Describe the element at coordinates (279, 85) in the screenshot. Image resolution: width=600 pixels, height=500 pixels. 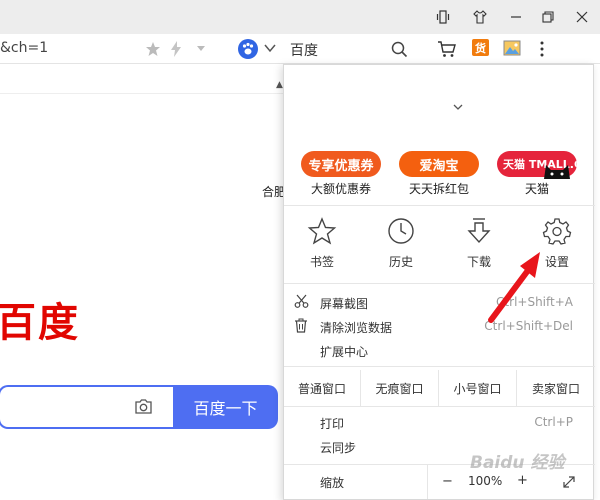
I see `page-arrow-icon: ▲` at that location.